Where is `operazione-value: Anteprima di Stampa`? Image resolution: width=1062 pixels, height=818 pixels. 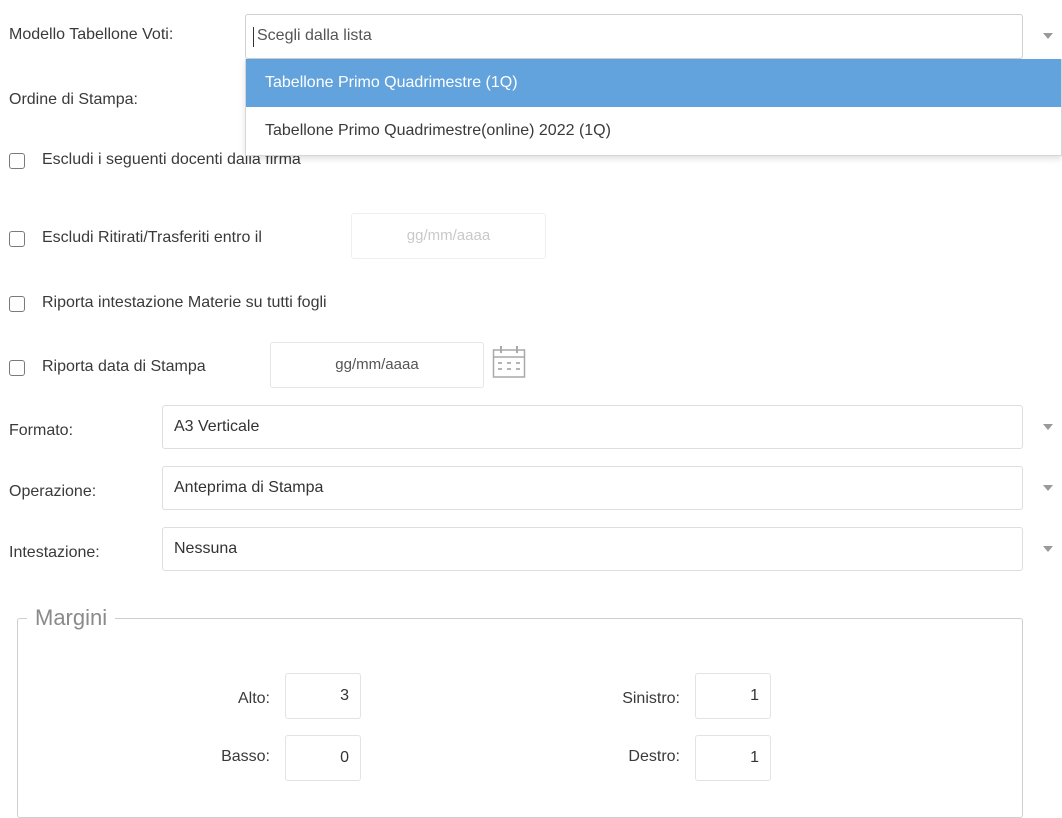 operazione-value: Anteprima di Stampa is located at coordinates (249, 487).